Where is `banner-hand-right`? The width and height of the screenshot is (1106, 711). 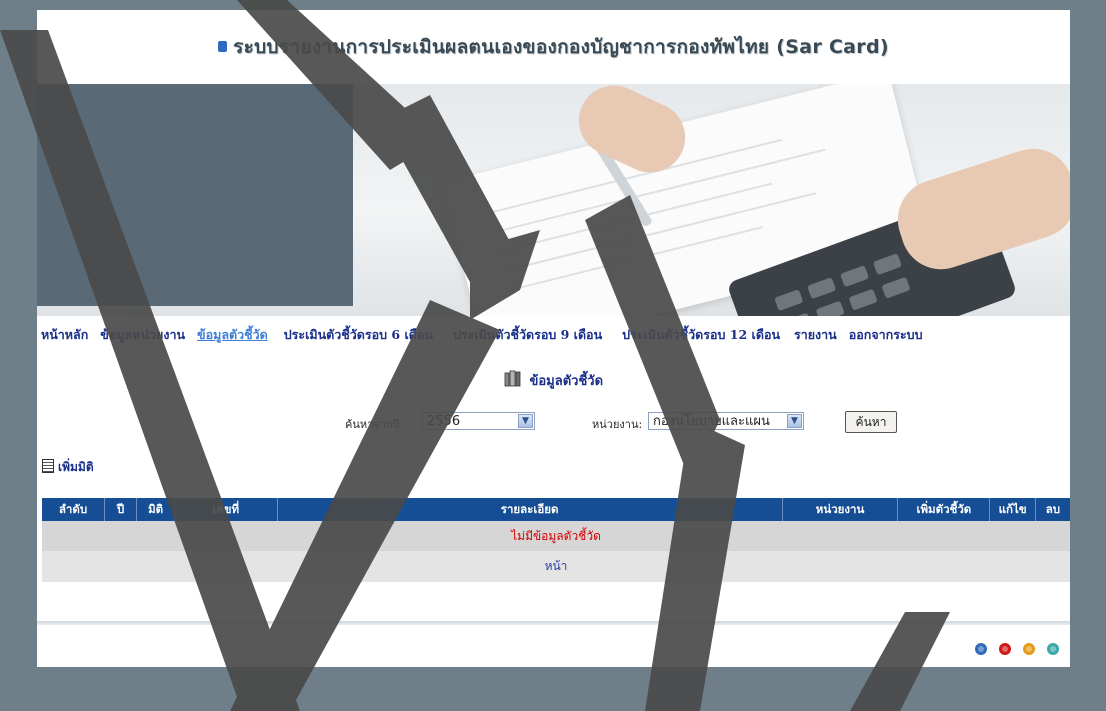
banner-hand-right is located at coordinates (978, 209).